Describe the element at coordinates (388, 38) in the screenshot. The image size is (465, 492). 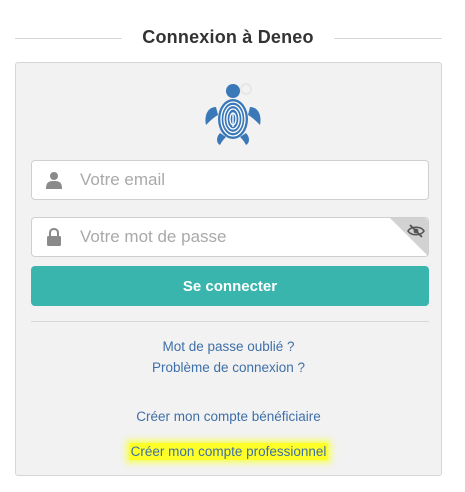
I see `header-rule-right` at that location.